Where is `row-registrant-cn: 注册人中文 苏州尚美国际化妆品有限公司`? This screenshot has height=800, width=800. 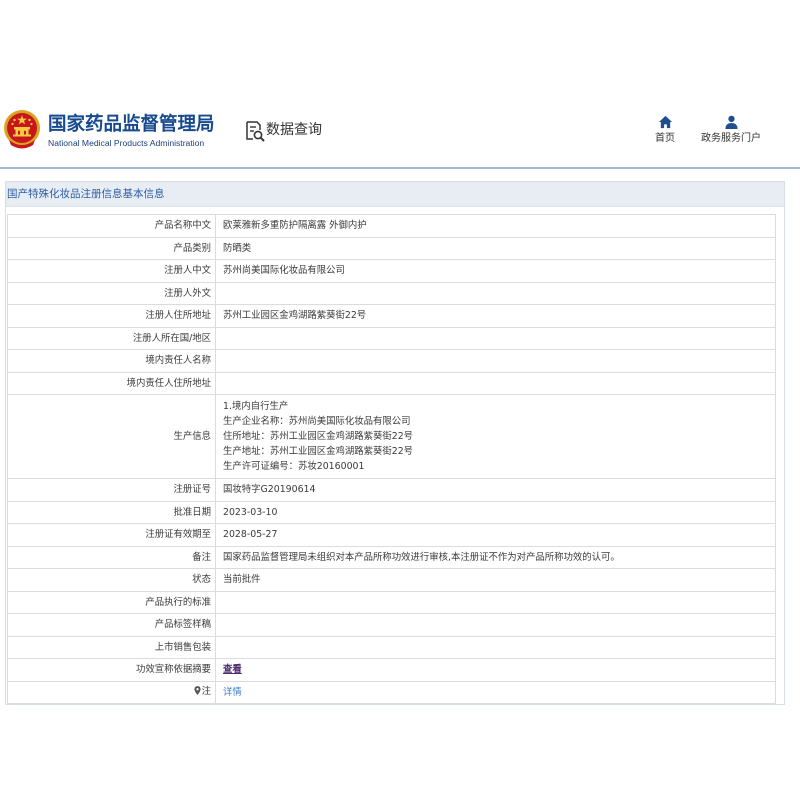 row-registrant-cn: 注册人中文 苏州尚美国际化妆品有限公司 is located at coordinates (391, 271).